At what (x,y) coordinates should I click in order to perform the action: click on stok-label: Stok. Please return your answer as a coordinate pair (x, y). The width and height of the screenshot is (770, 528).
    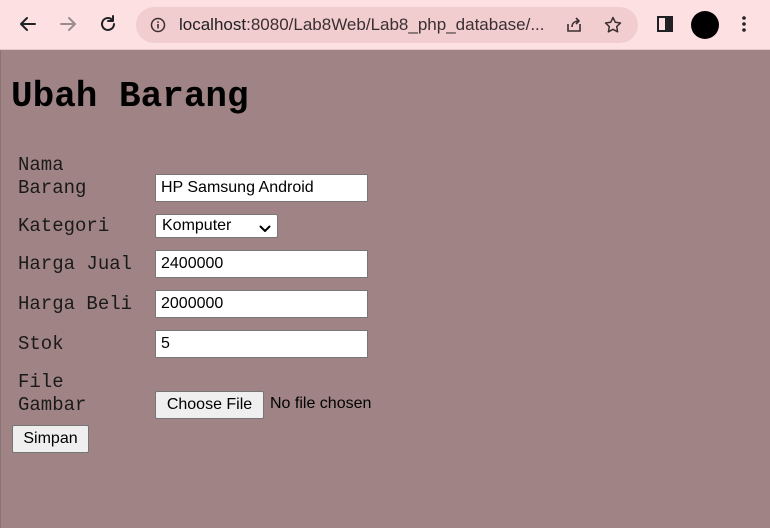
    Looking at the image, I should click on (41, 344).